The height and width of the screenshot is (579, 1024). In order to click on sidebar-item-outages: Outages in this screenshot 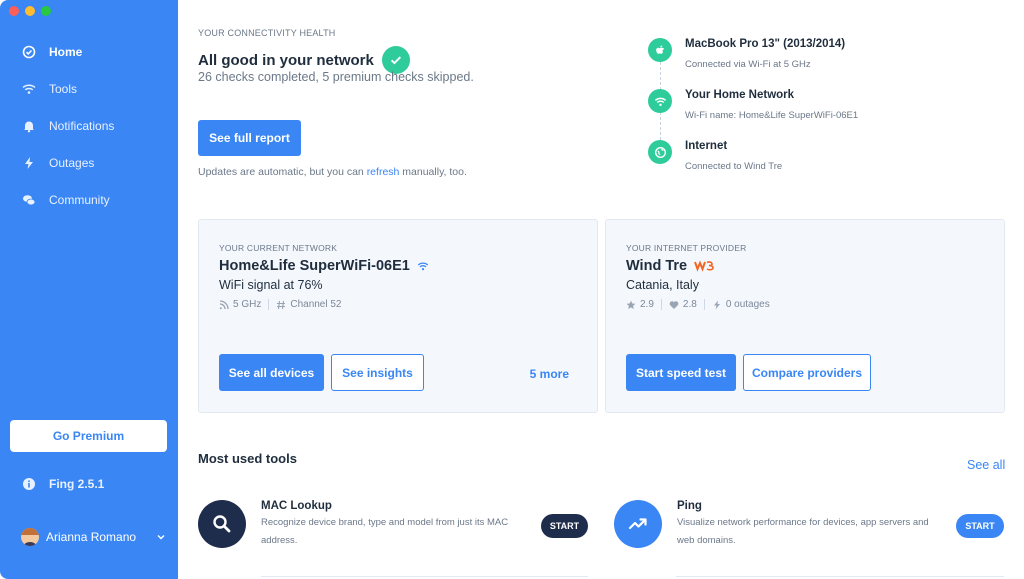, I will do `click(89, 162)`.